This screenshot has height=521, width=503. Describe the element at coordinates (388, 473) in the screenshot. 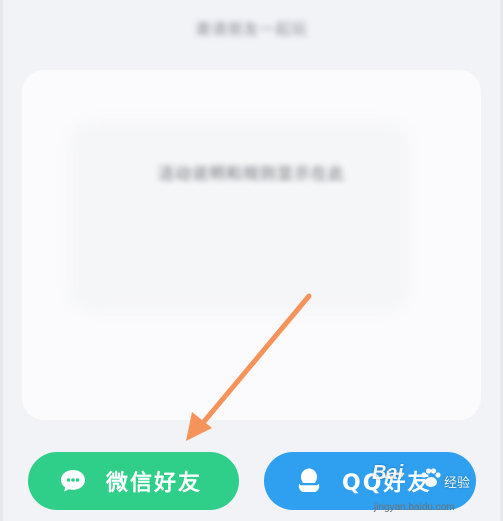

I see `watermark-logo: Bai` at that location.